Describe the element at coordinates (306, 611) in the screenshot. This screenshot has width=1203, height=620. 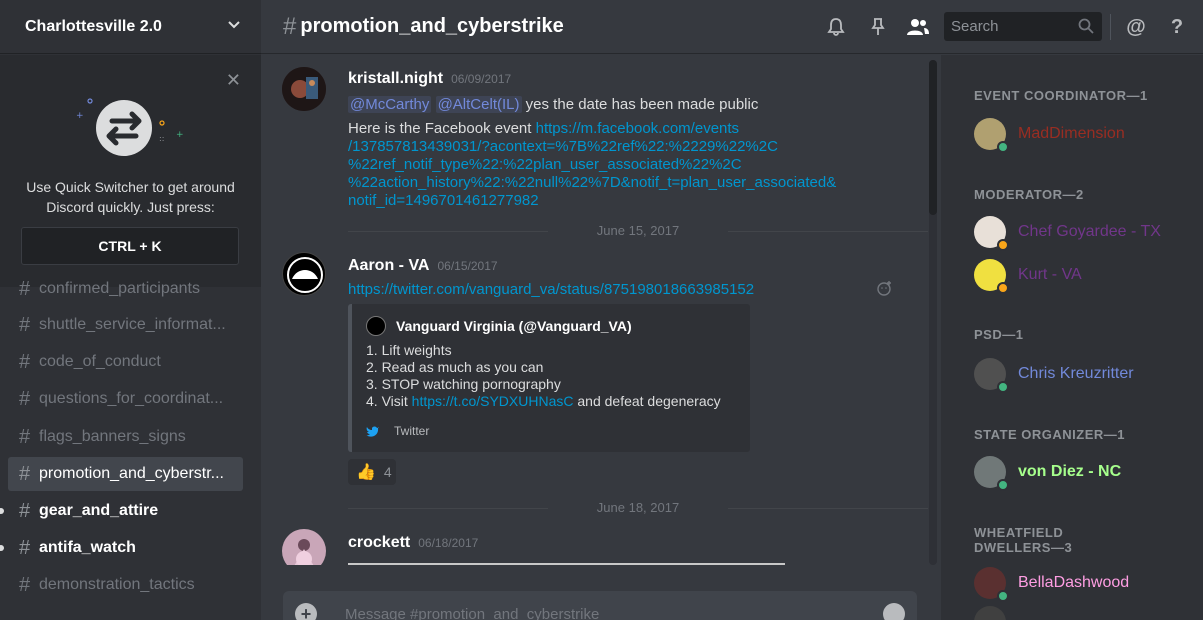
I see `add-attachment-icon: +` at that location.